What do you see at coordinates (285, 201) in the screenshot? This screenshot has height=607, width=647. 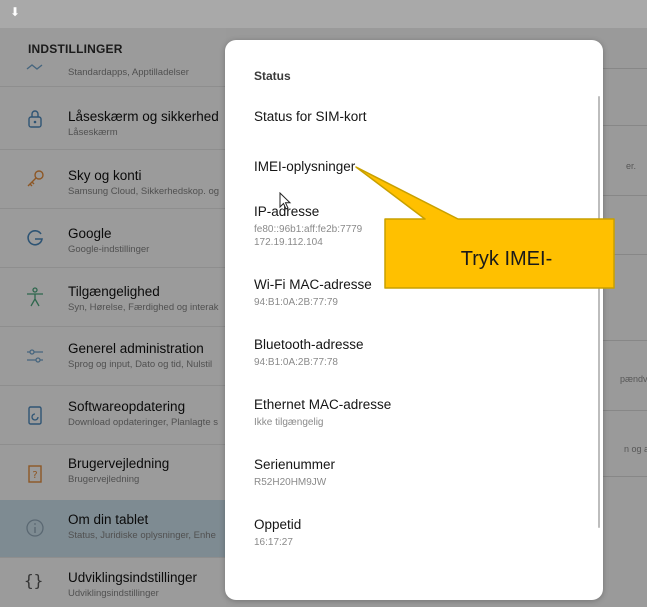 I see `mouse-cursor-icon` at bounding box center [285, 201].